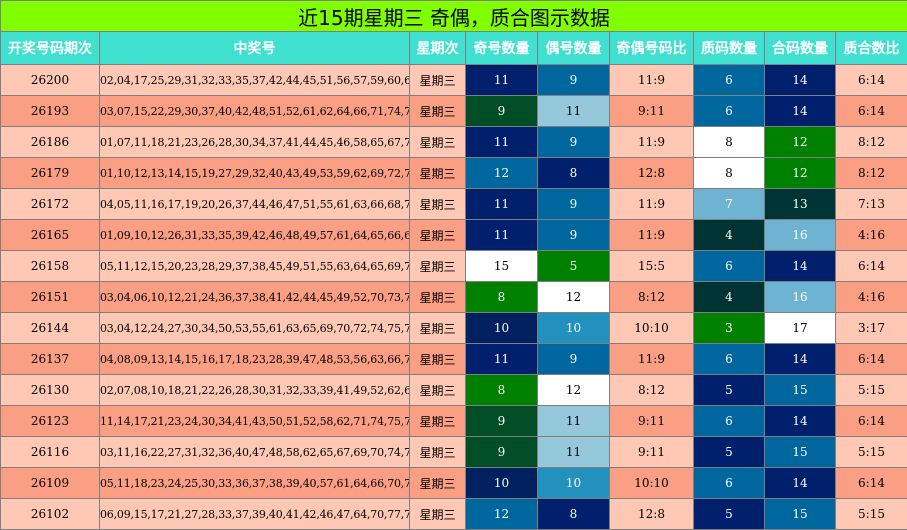 The image size is (907, 530). Describe the element at coordinates (800, 328) in the screenshot. I see `cell-composite-count: 17` at that location.